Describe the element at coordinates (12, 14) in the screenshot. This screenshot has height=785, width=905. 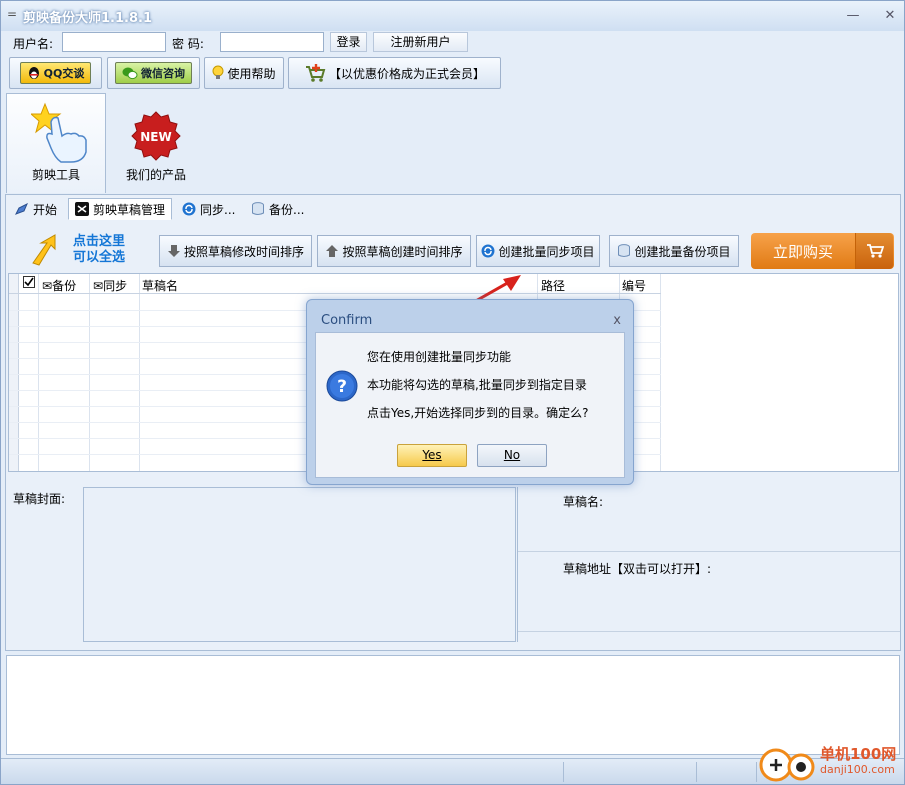
I see `system-menu-icon: =` at that location.